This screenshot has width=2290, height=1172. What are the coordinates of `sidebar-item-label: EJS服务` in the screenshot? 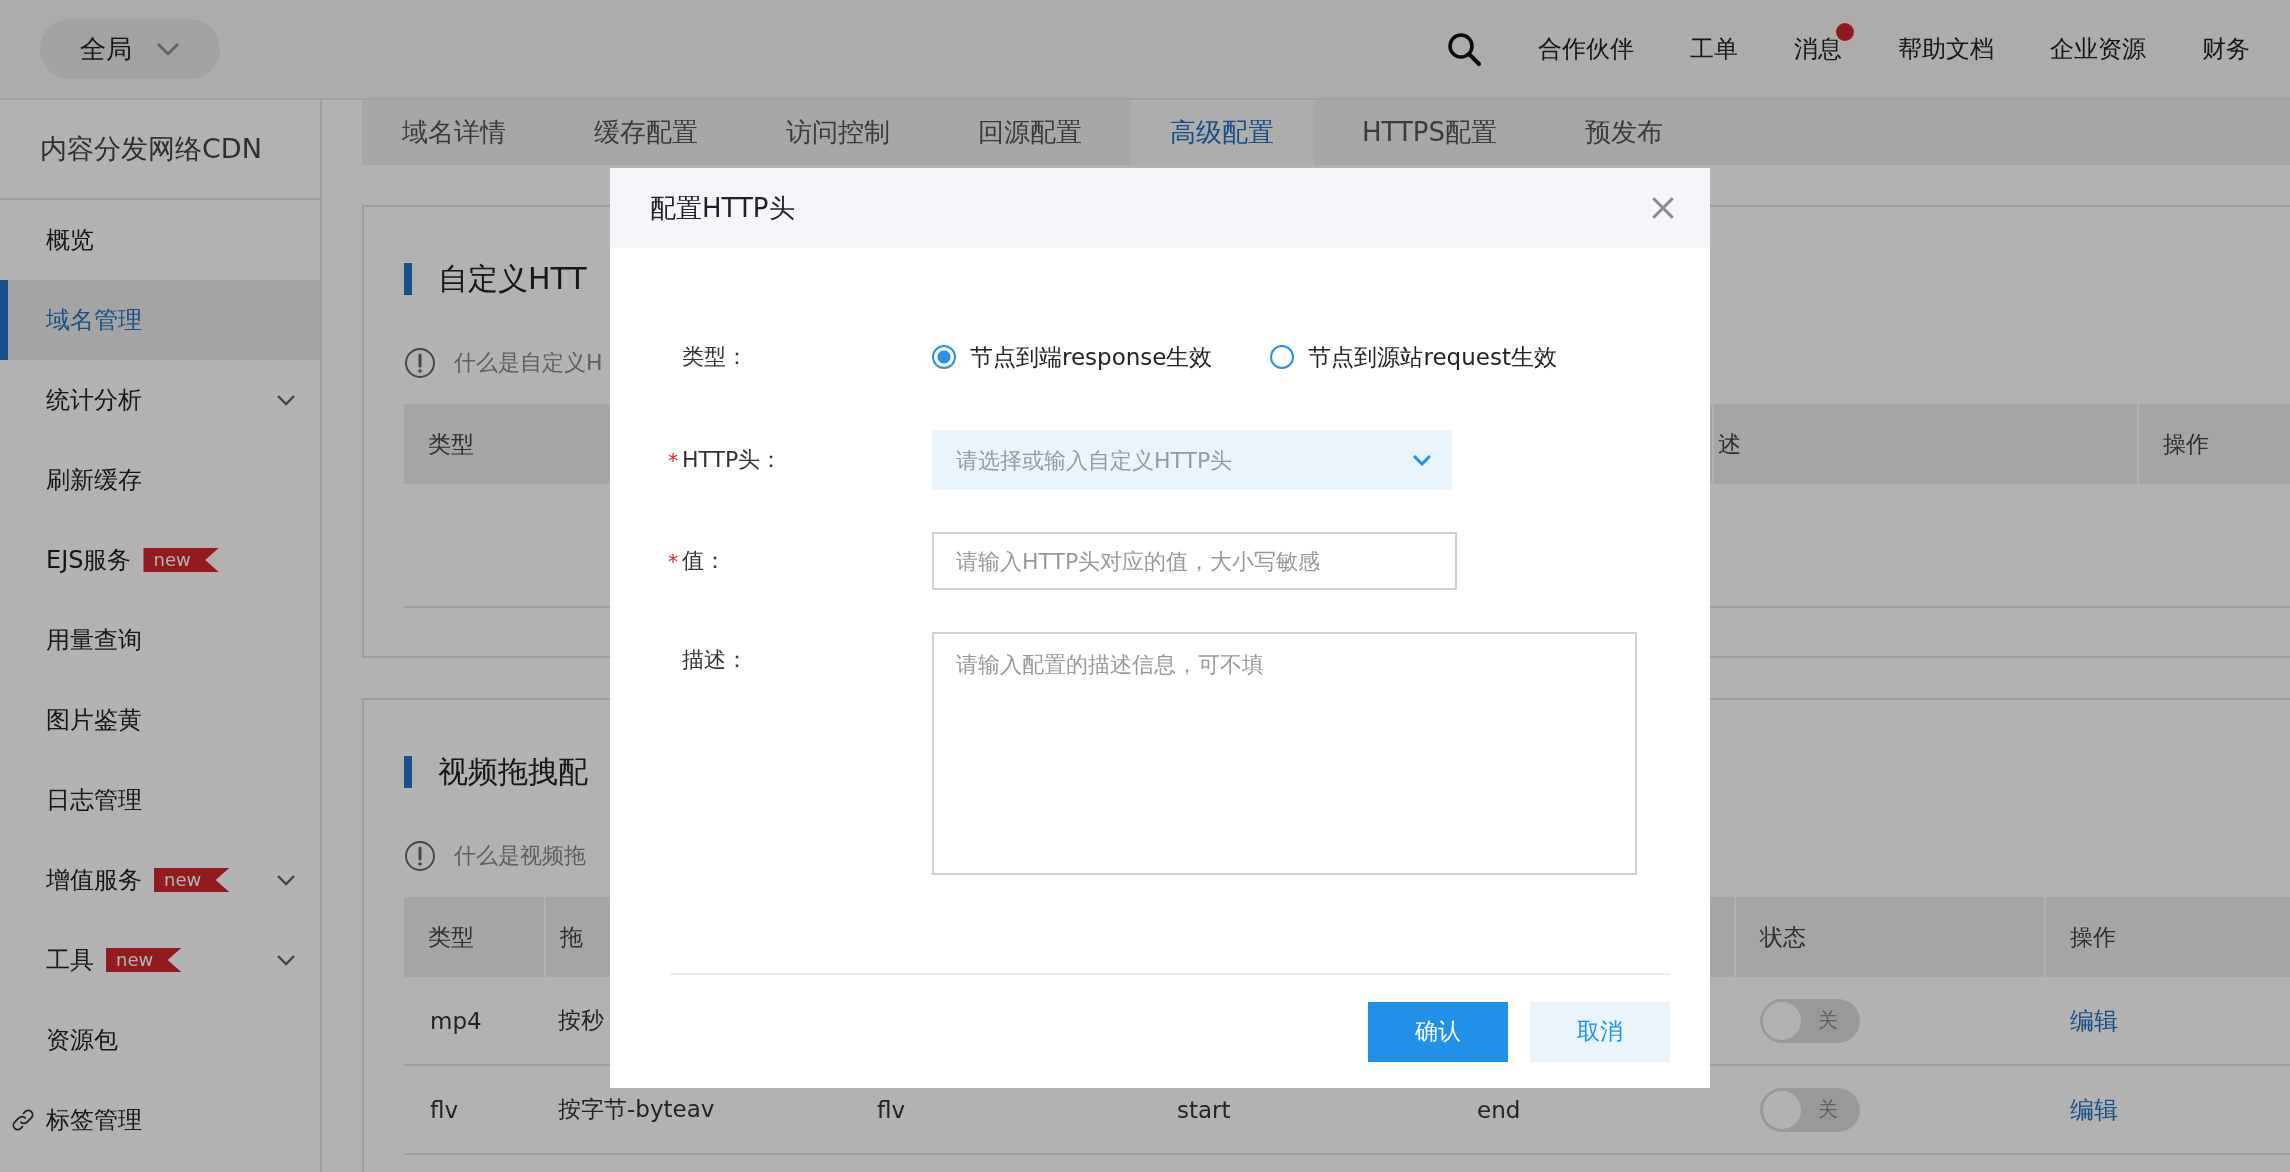 It's located at (89, 560).